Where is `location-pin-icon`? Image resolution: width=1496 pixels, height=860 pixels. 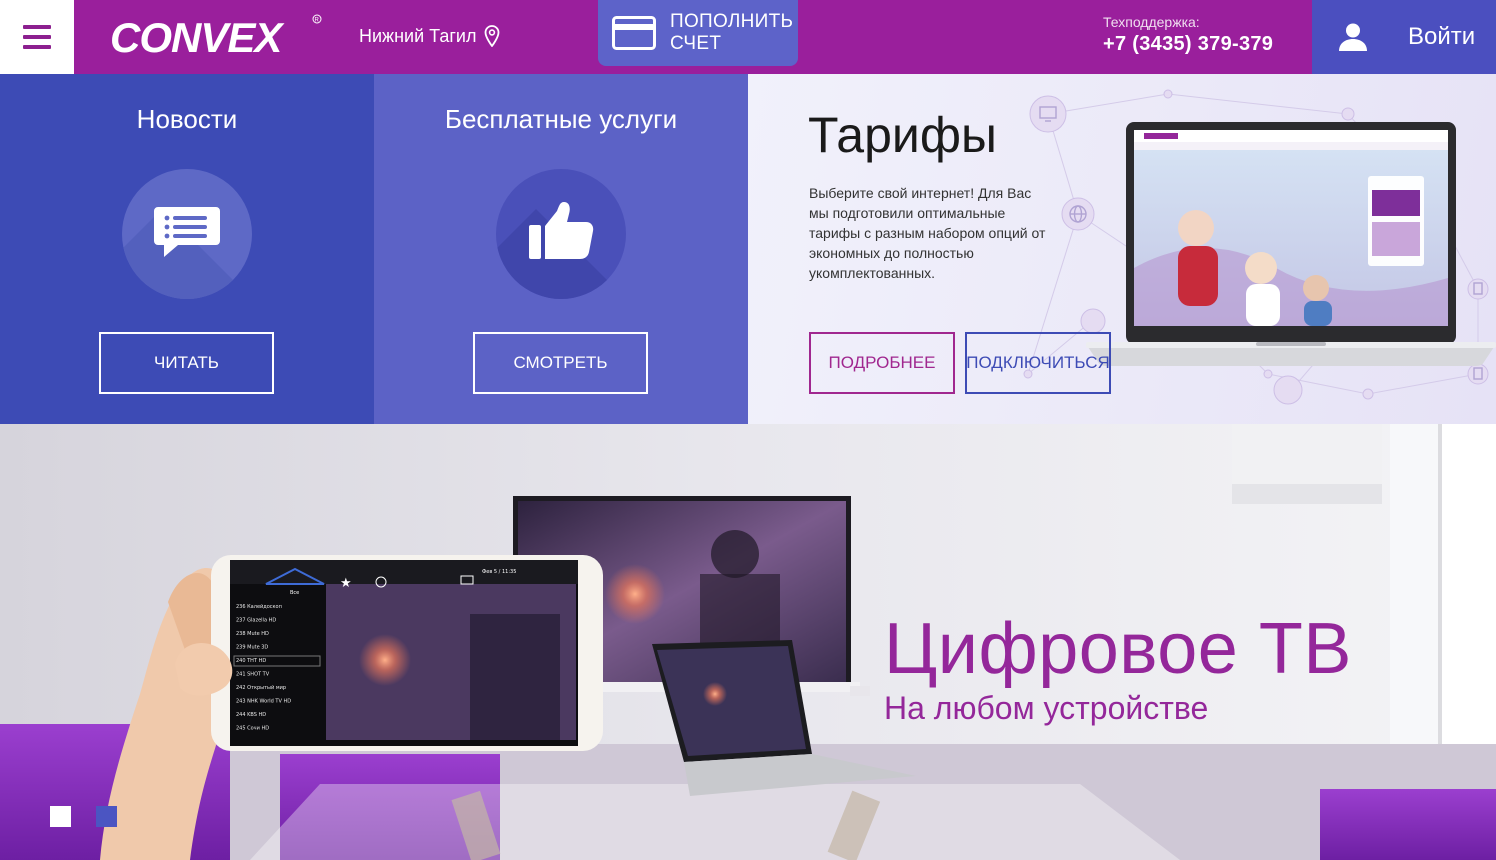
location-pin-icon is located at coordinates (492, 36).